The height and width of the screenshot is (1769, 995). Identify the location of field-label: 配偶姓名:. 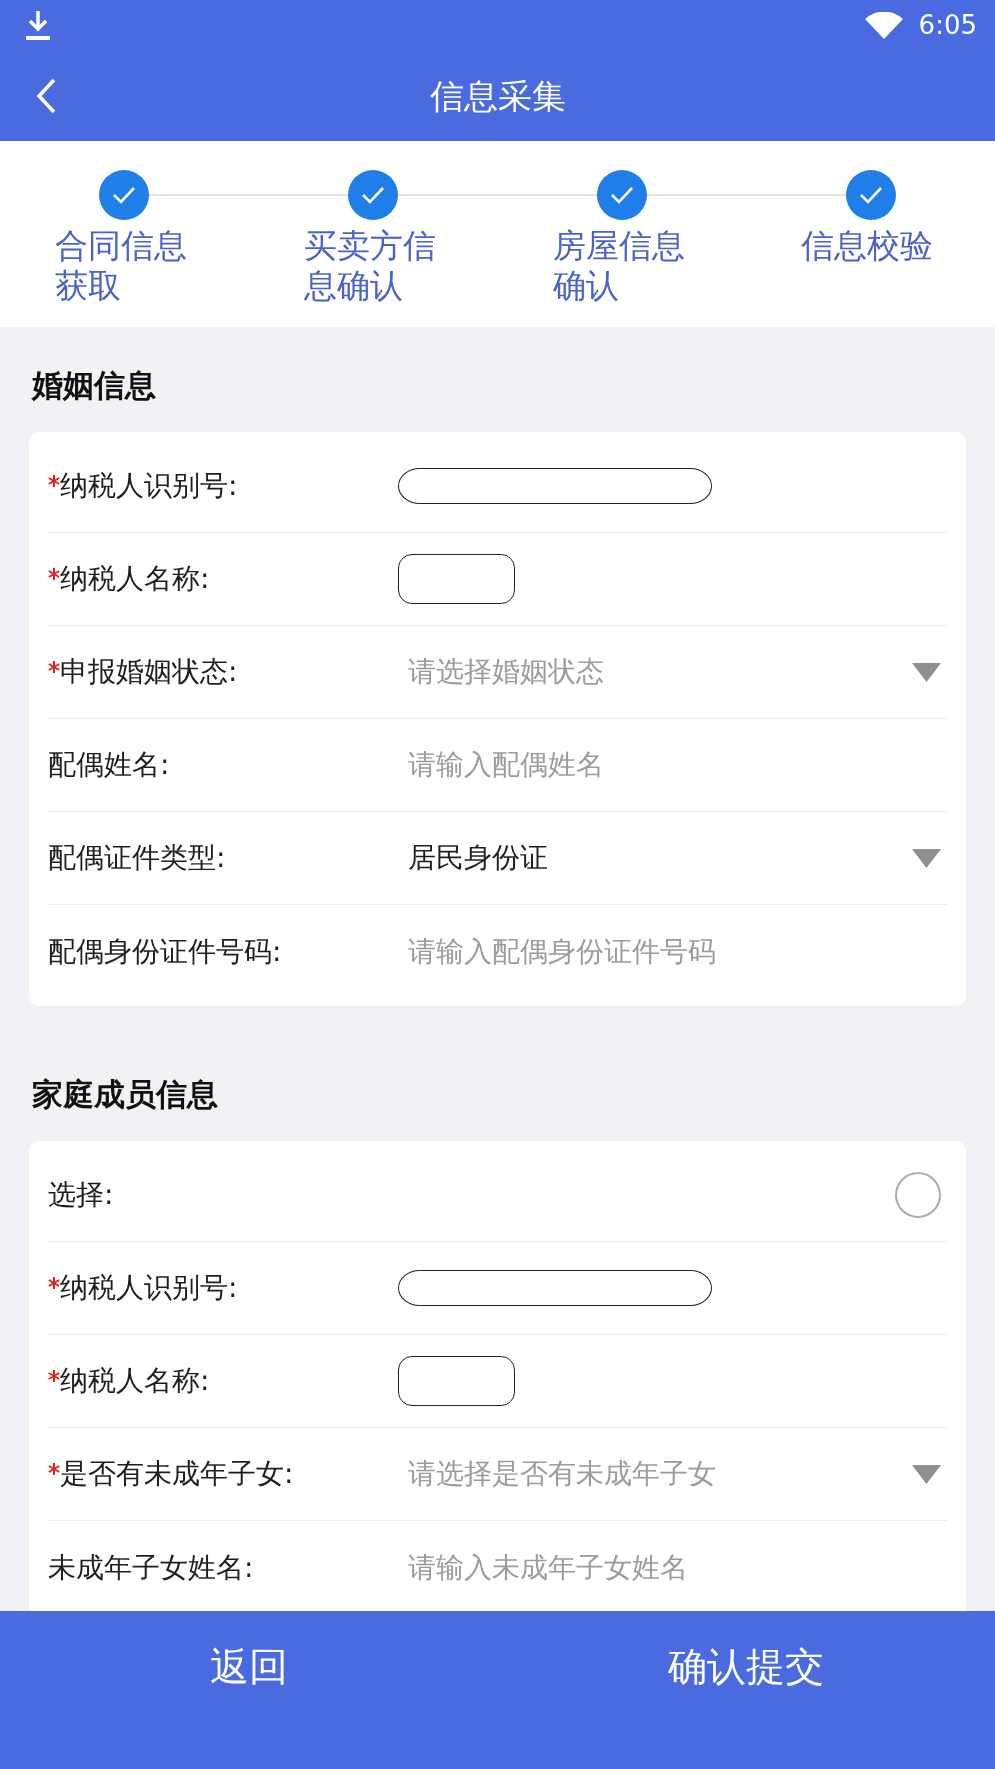
(109, 765).